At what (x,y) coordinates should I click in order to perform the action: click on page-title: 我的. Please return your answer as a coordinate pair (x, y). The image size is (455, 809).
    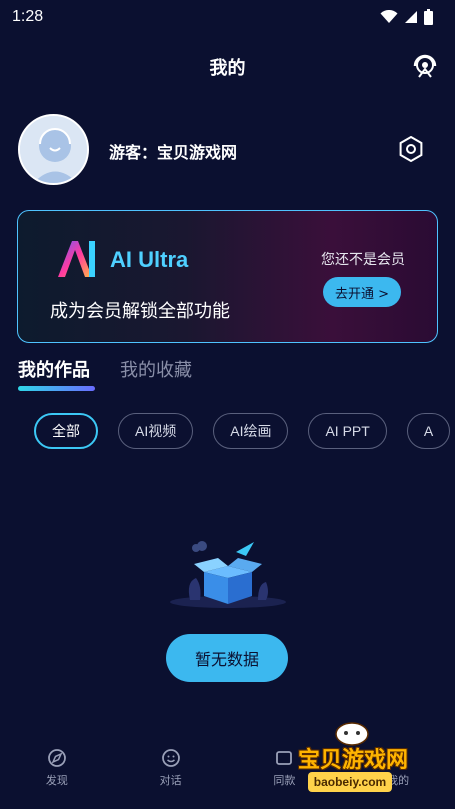
    Looking at the image, I should click on (227, 68).